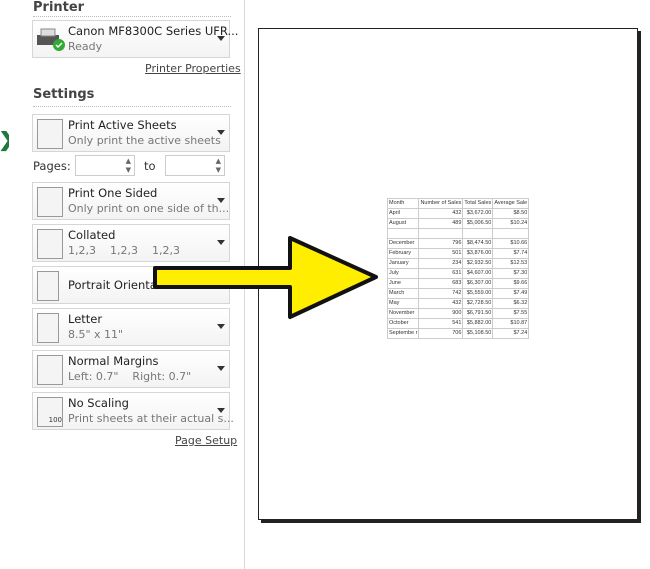 Image resolution: width=650 pixels, height=569 pixels. I want to click on table-cell: 541, so click(441, 323).